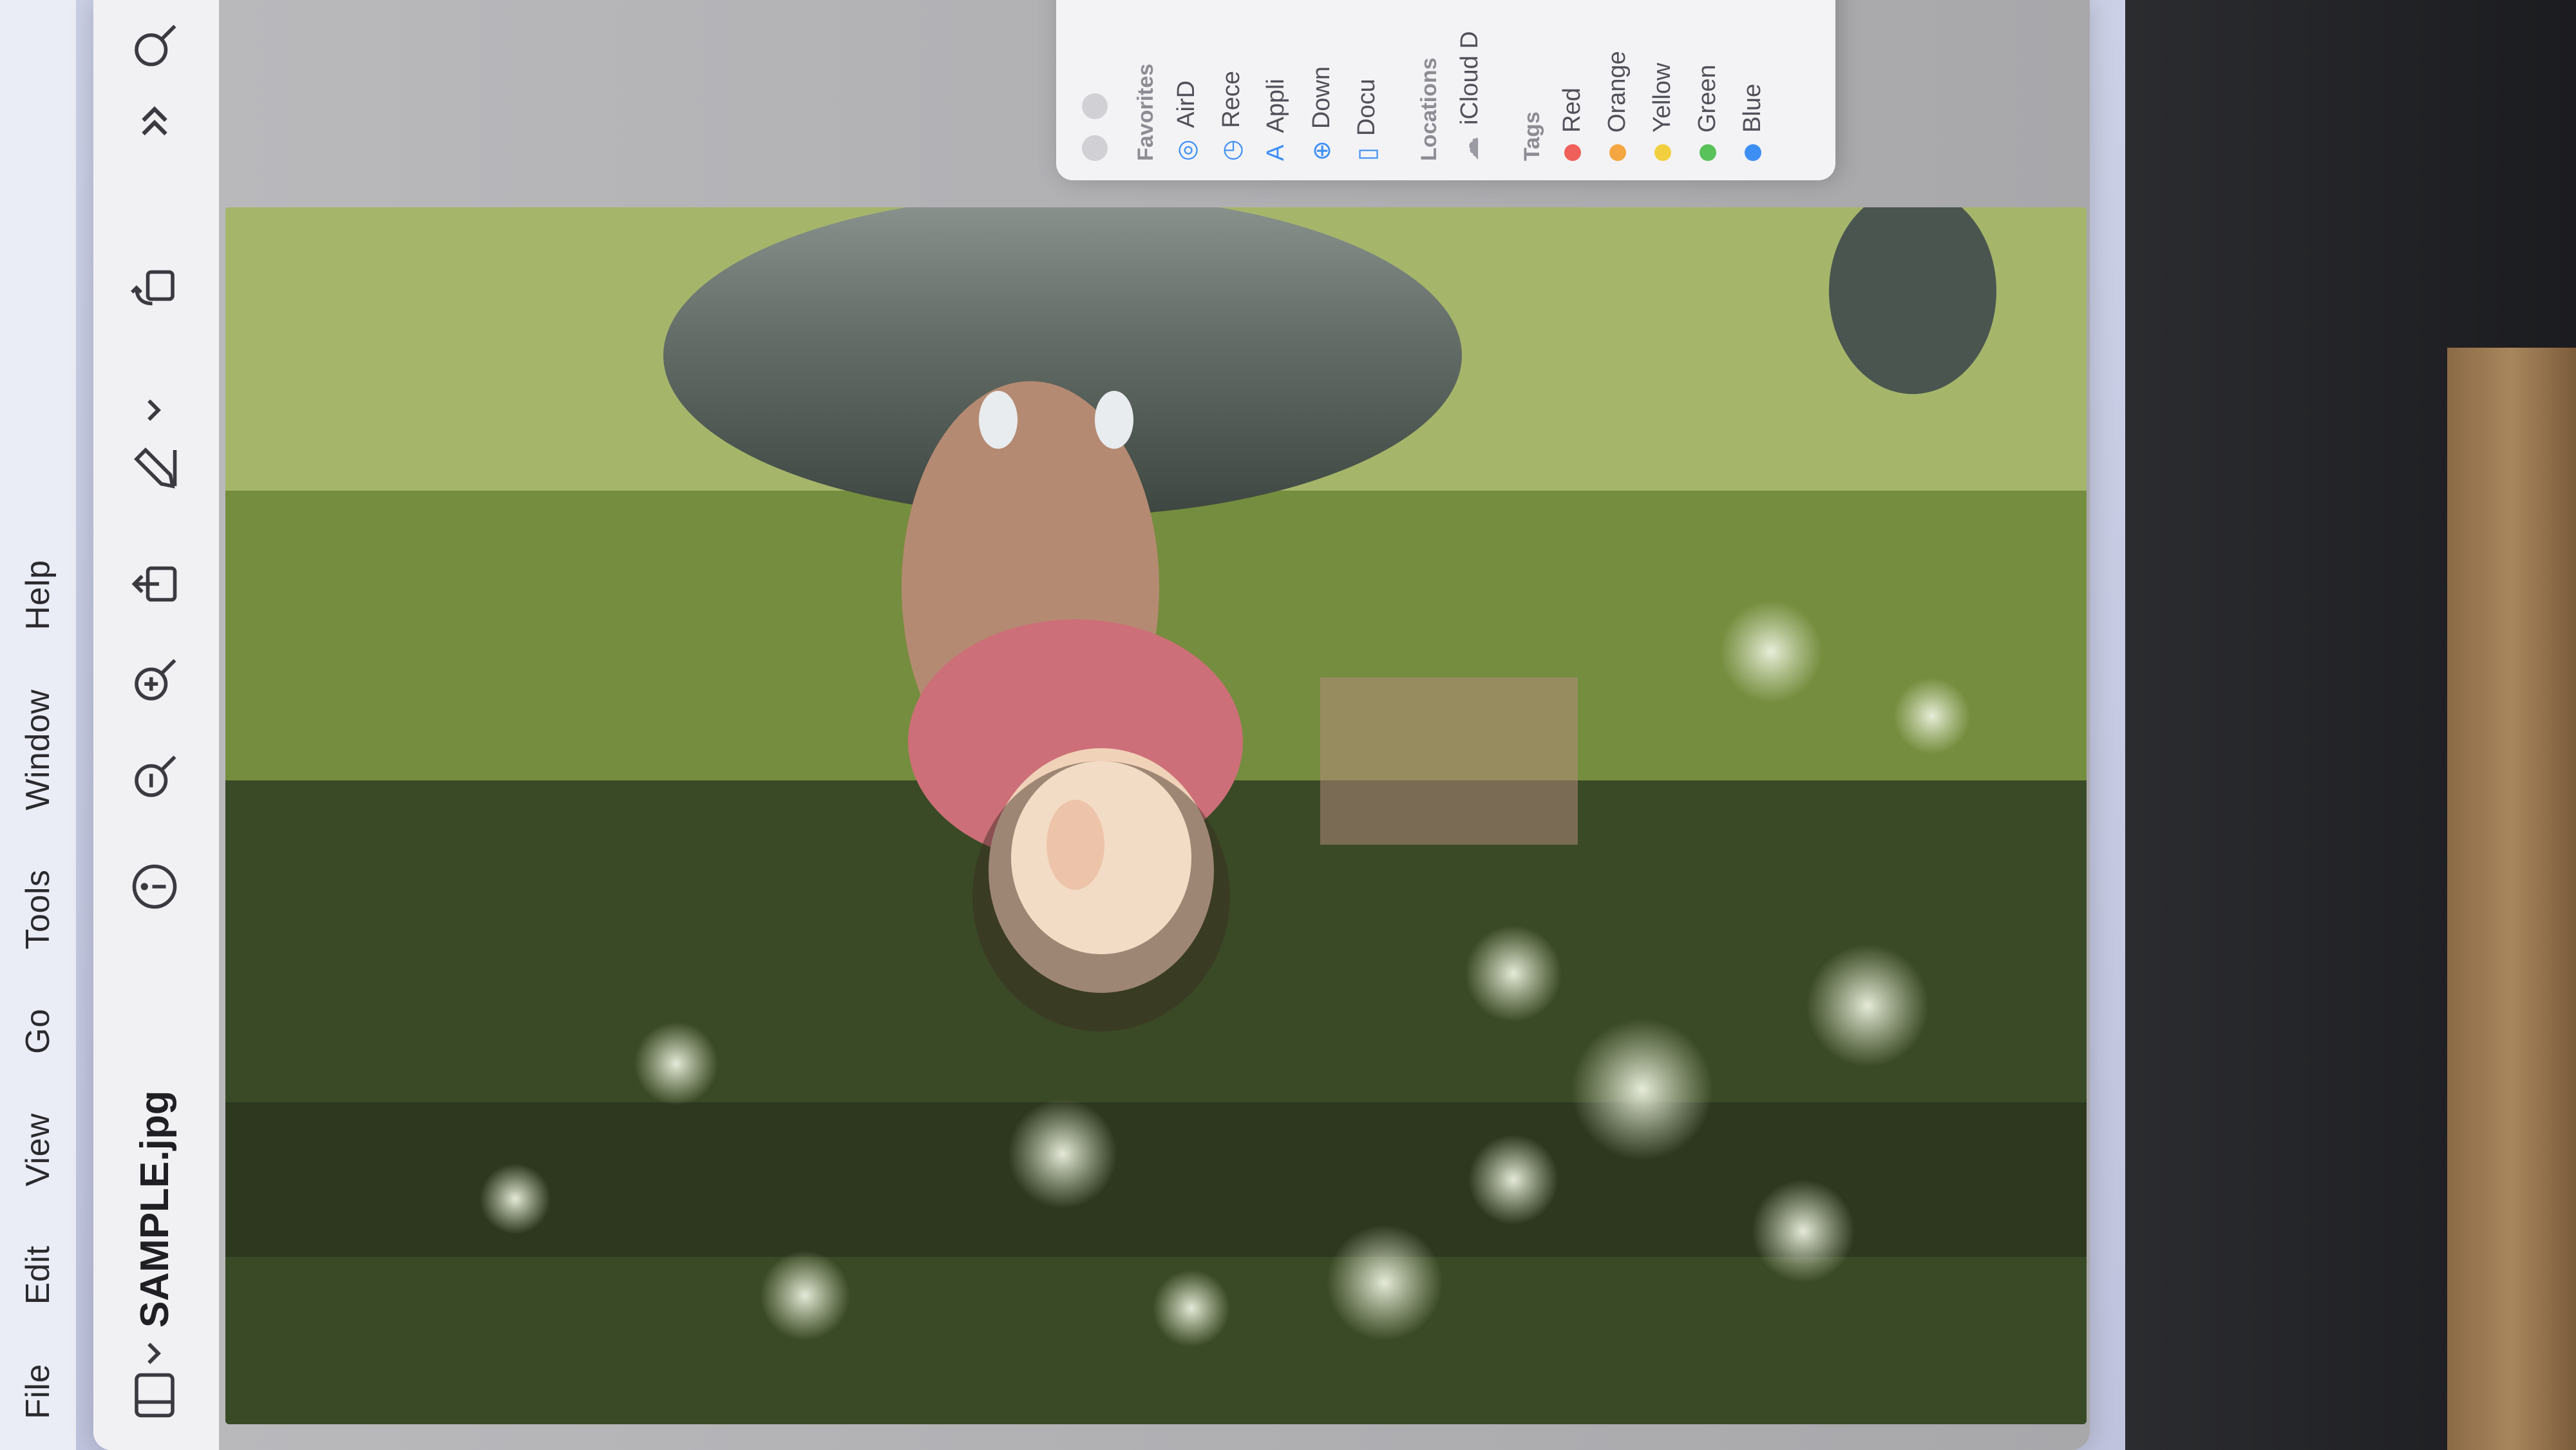  Describe the element at coordinates (155, 887) in the screenshot. I see `info-icon` at that location.